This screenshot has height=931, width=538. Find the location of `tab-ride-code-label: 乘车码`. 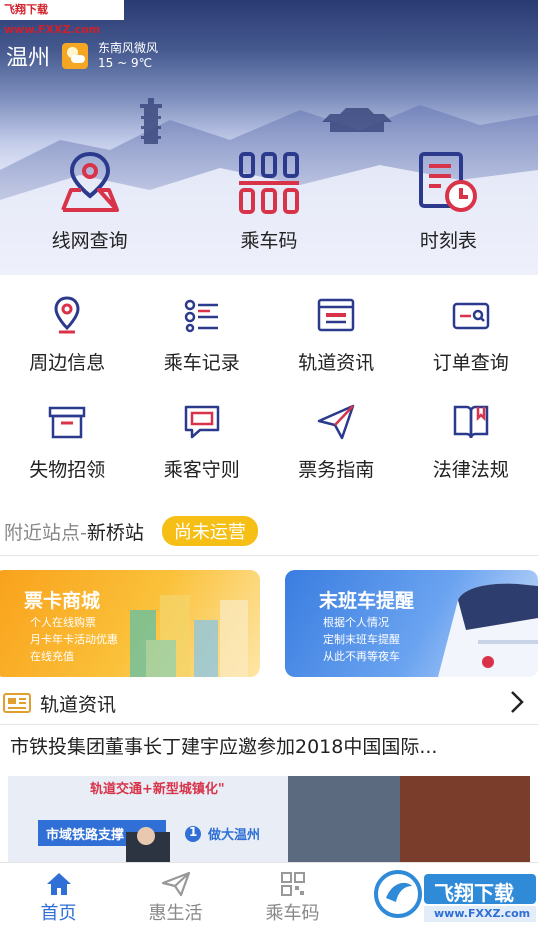

tab-ride-code-label: 乘车码 is located at coordinates (292, 913).